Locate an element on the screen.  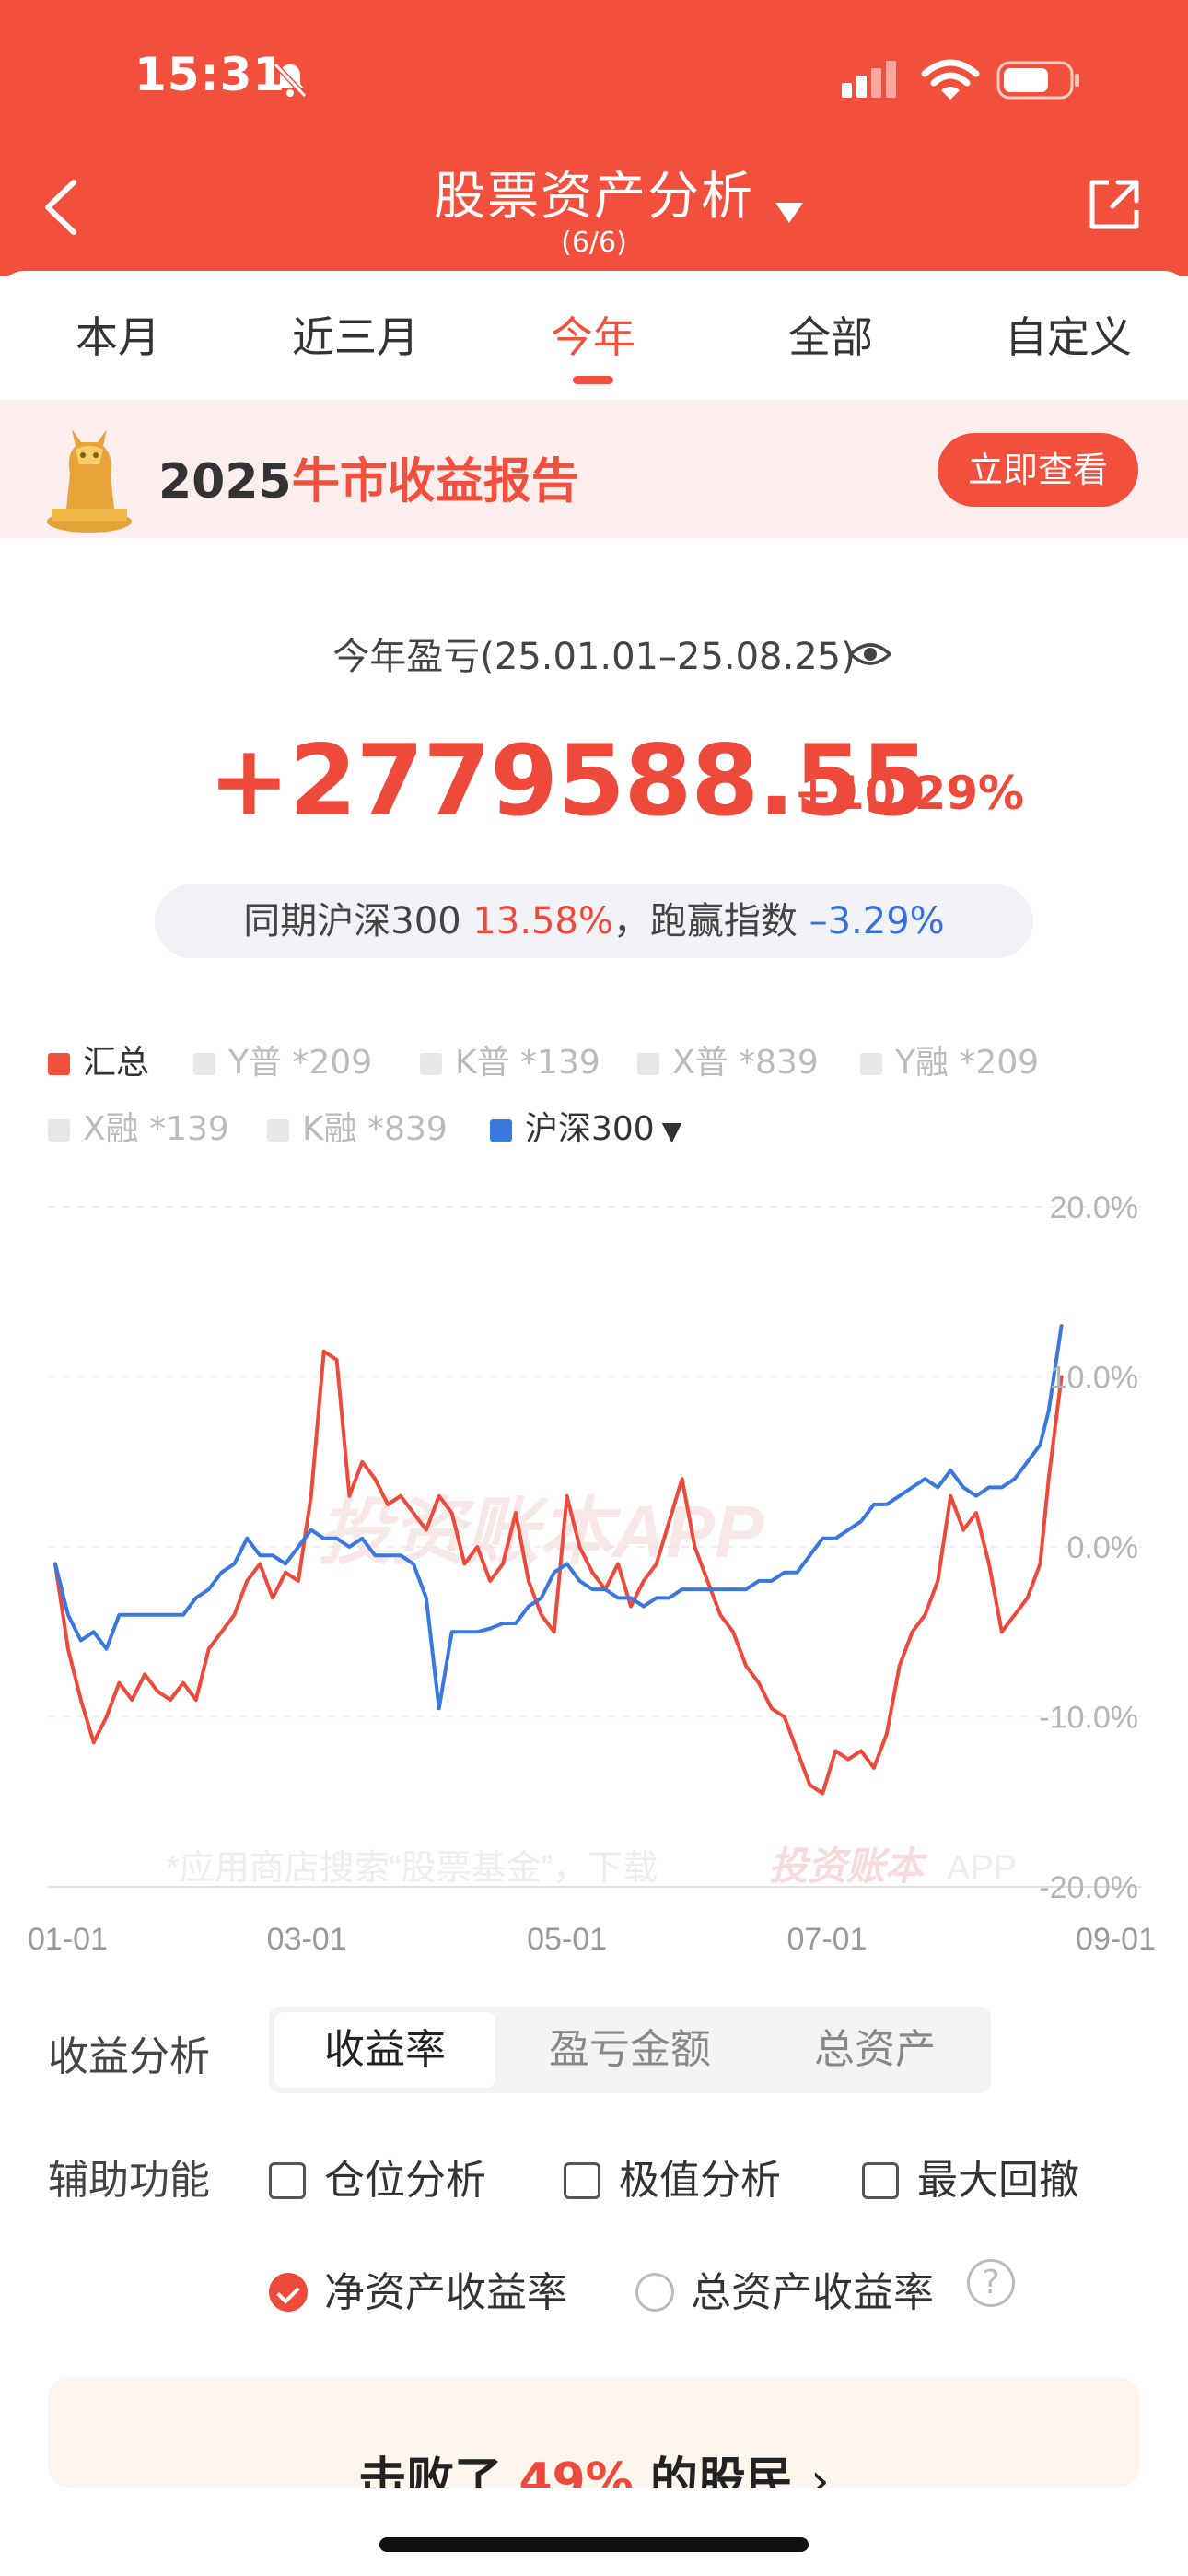
watermark-bottom-brand: 投资账本 is located at coordinates (848, 1866).